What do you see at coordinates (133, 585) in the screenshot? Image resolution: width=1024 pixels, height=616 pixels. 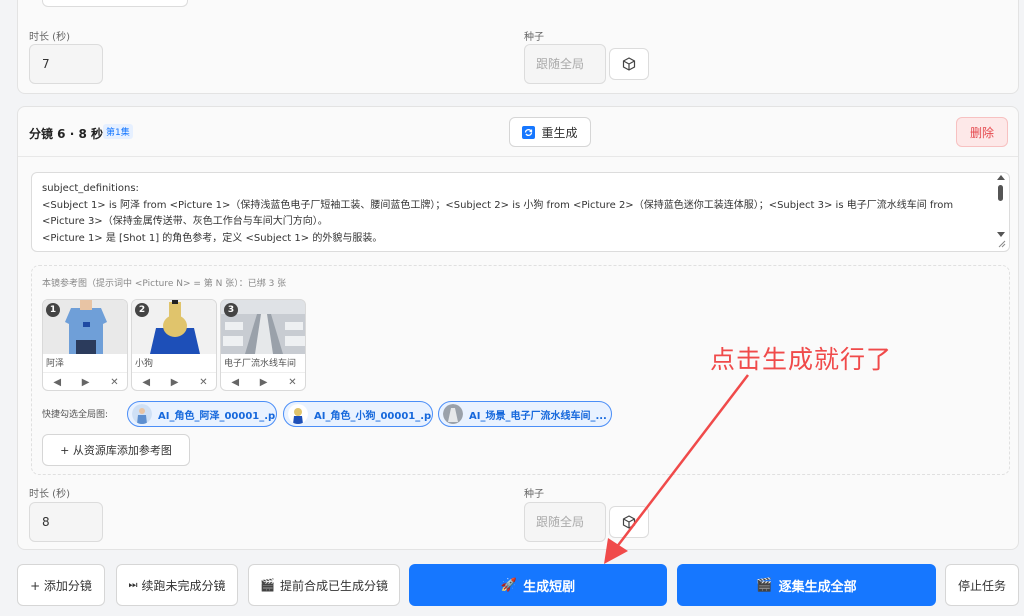 I see `skip-forward-icon: ⏭` at bounding box center [133, 585].